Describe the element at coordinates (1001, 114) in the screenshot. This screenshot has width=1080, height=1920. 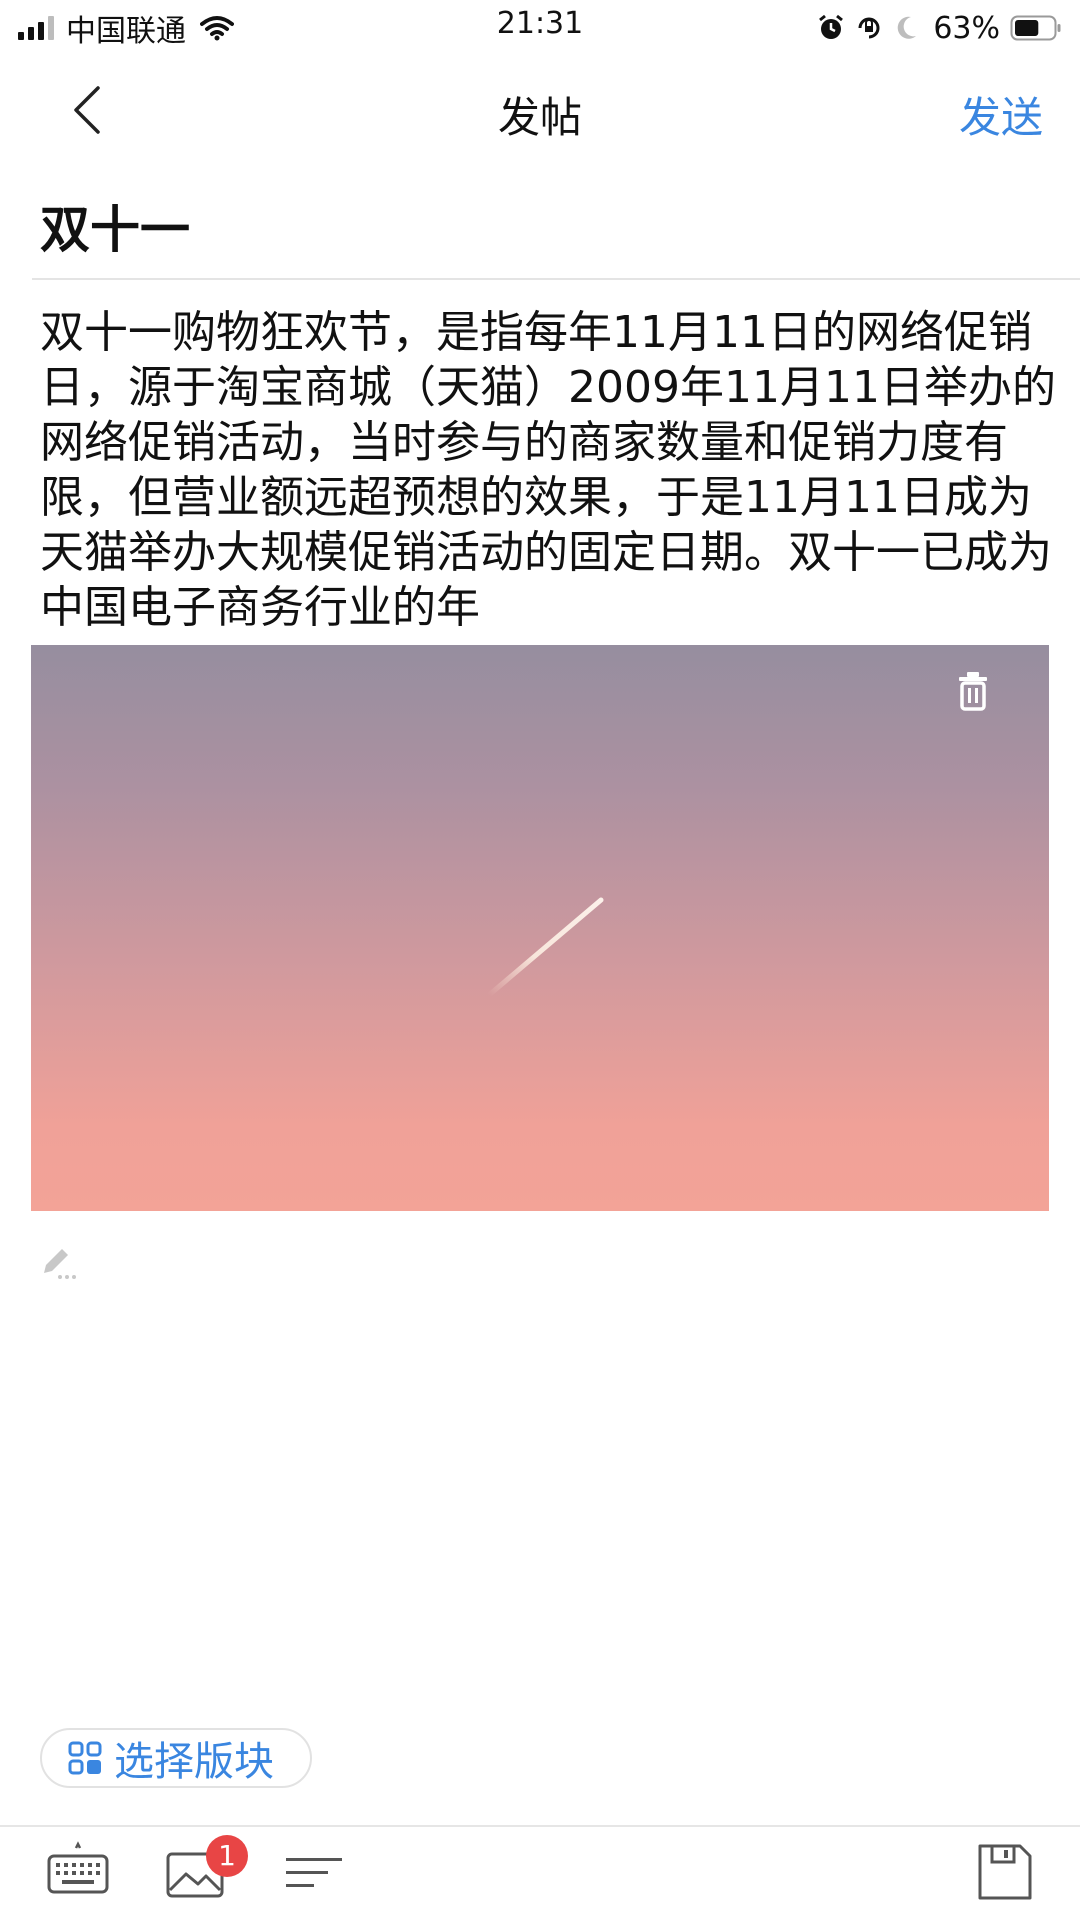
I see `send-button: 发送` at that location.